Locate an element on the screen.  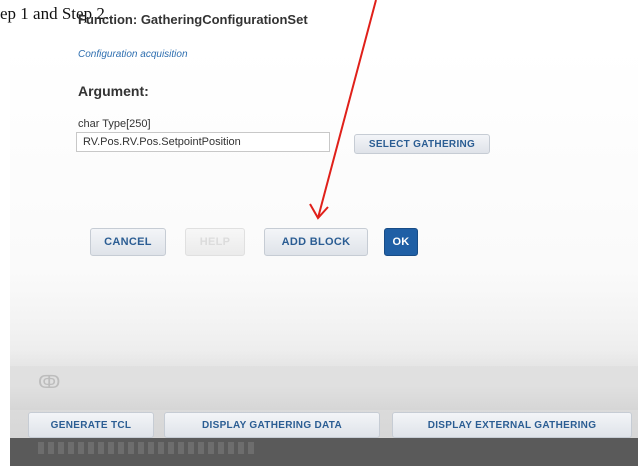
argument-heading: Argument: is located at coordinates (113, 91).